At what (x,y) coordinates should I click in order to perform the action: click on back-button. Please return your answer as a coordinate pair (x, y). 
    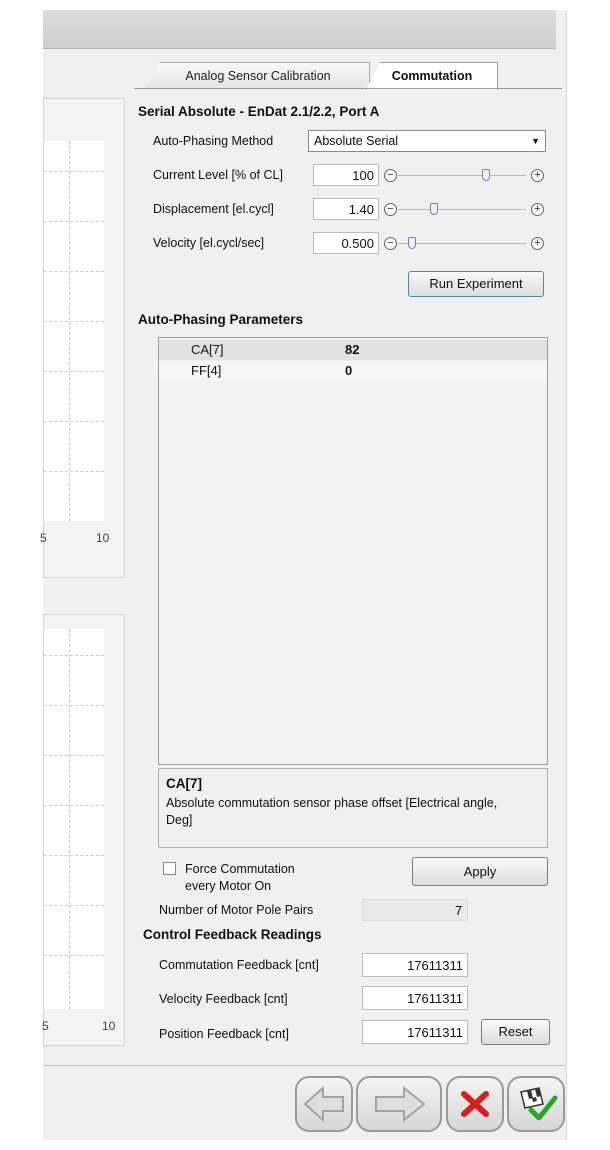
    Looking at the image, I should click on (324, 1104).